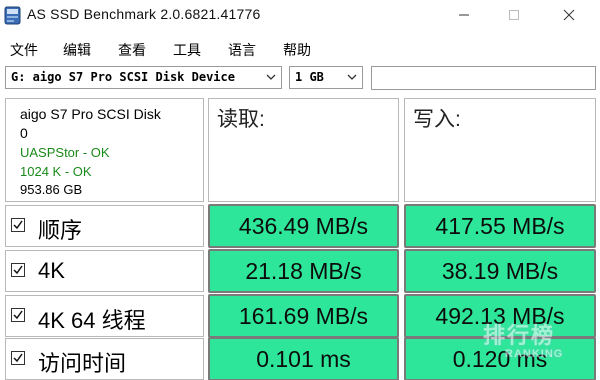  What do you see at coordinates (12, 15) in the screenshot?
I see `drive-benchmark-icon` at bounding box center [12, 15].